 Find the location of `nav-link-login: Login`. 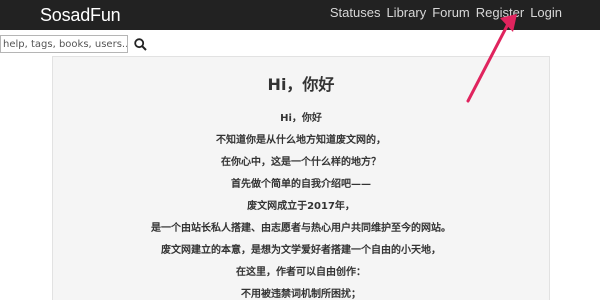

nav-link-login: Login is located at coordinates (546, 12).